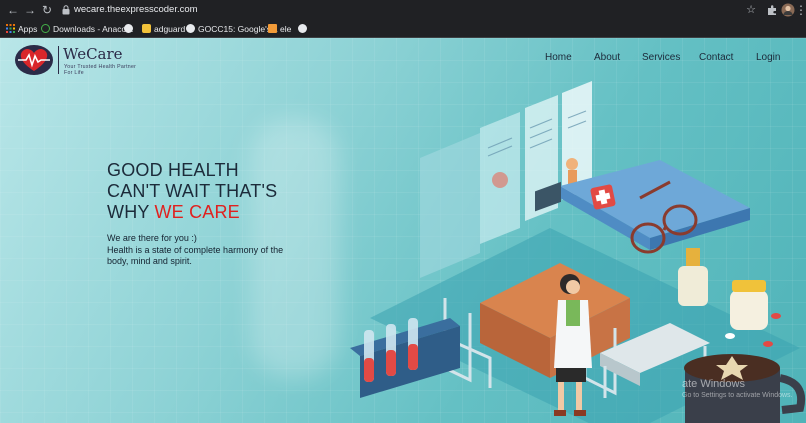 This screenshot has height=423, width=806. Describe the element at coordinates (47, 10) in the screenshot. I see `reload-icon: ↻` at that location.